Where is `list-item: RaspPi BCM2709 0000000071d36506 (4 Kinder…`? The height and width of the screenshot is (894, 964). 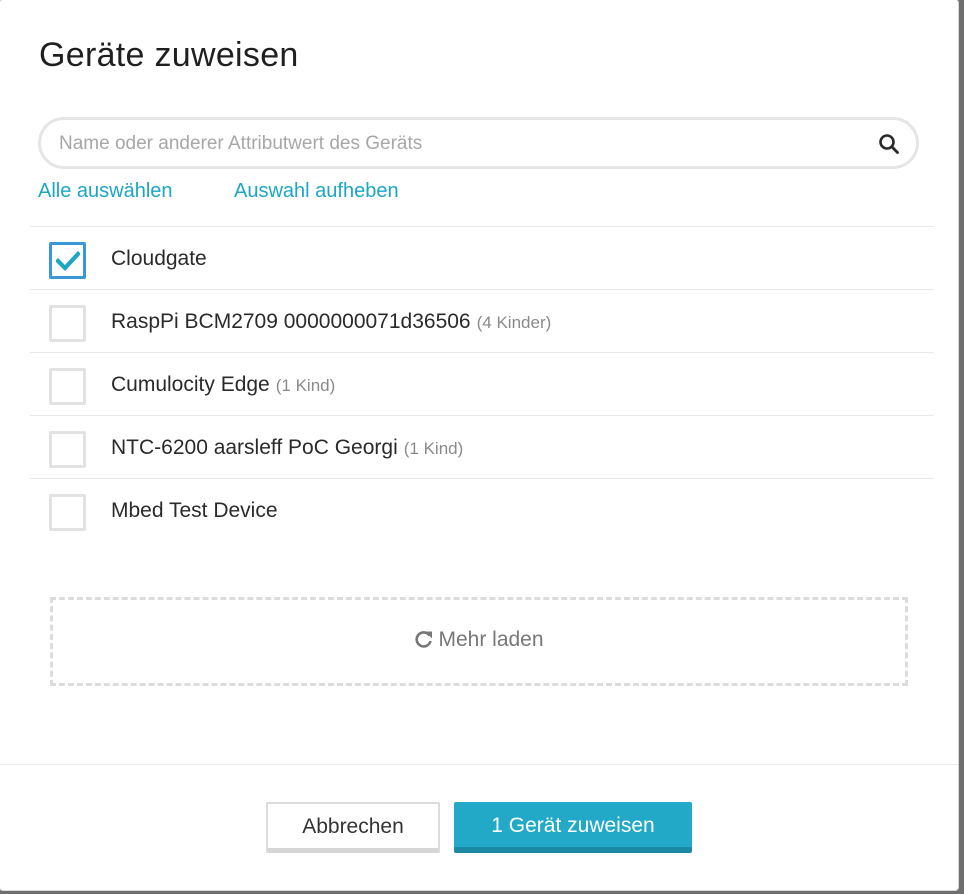 list-item: RaspPi BCM2709 0000000071d36506 (4 Kinder… is located at coordinates (482, 320).